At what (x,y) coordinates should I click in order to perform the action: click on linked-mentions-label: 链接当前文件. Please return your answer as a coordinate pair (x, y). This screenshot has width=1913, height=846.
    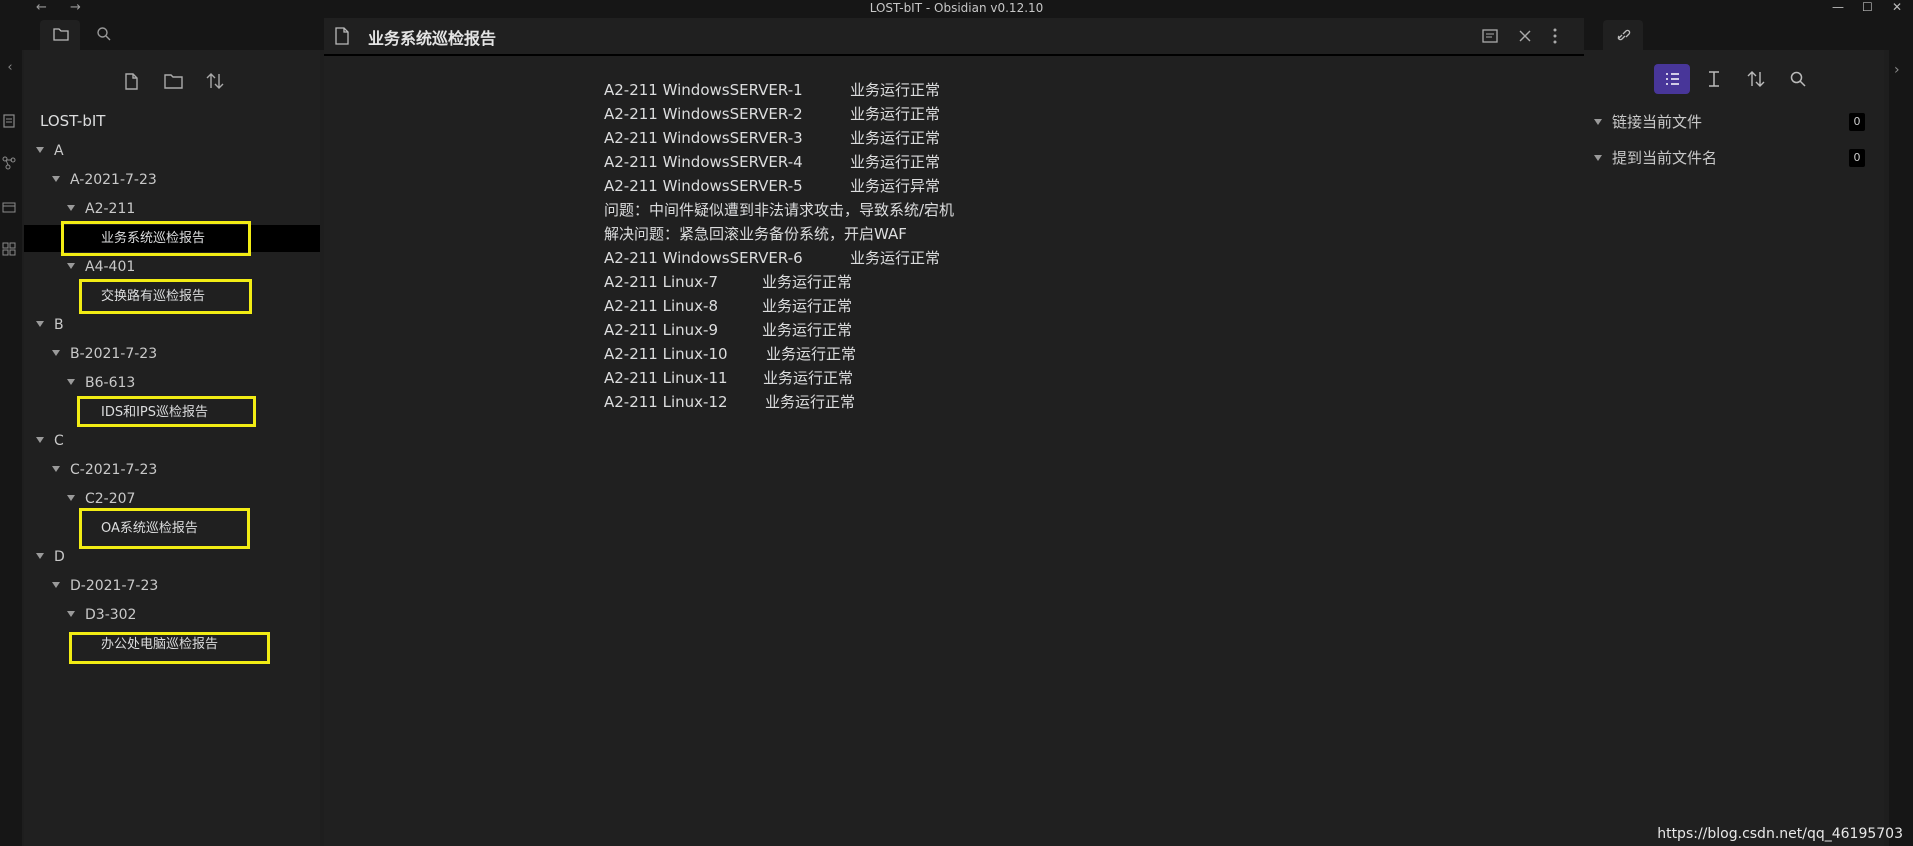
    Looking at the image, I should click on (1657, 122).